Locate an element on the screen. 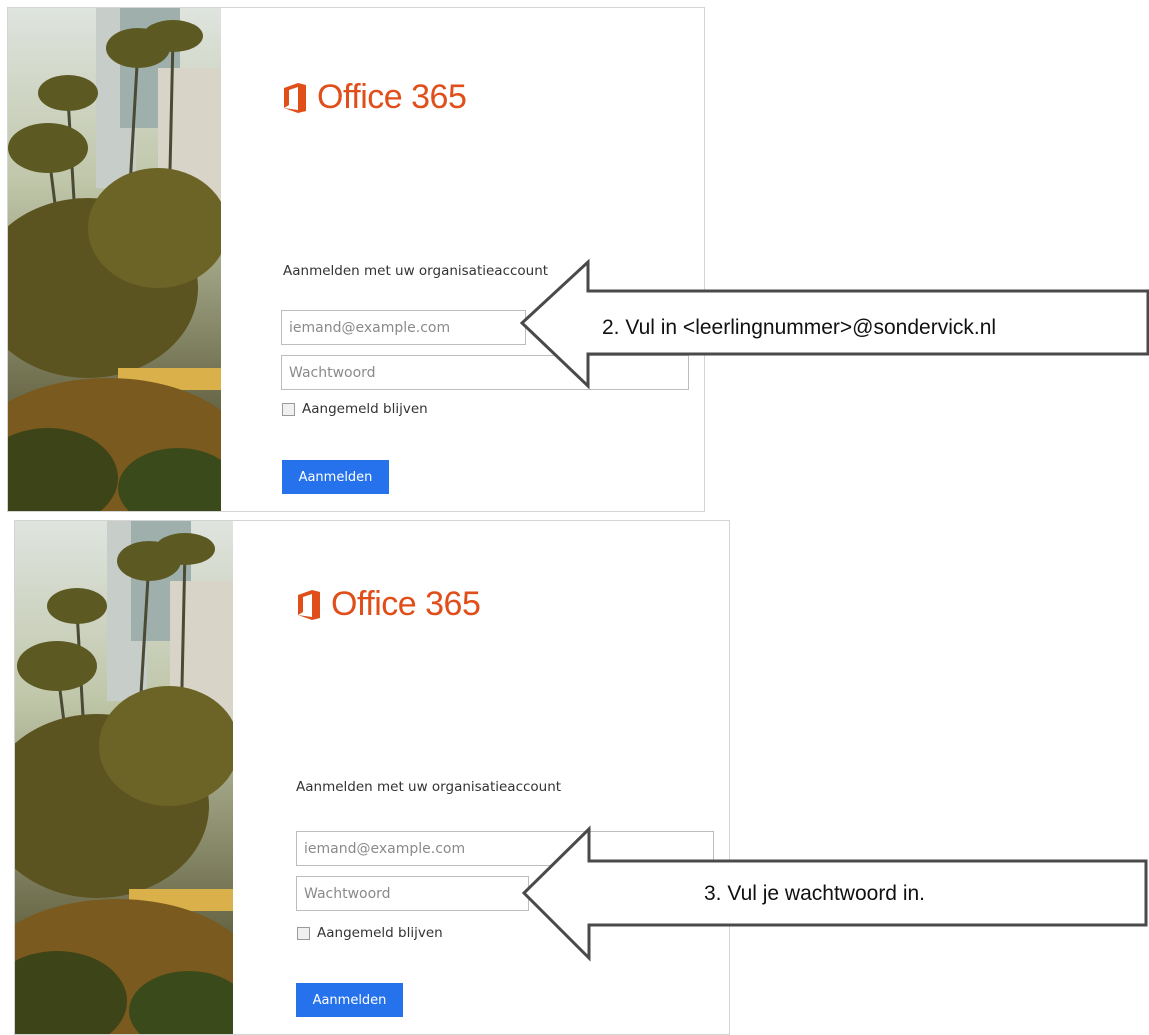 Image resolution: width=1149 pixels, height=1035 pixels. callout-text-step-3: 3. Vul je wachtwoord in. is located at coordinates (815, 893).